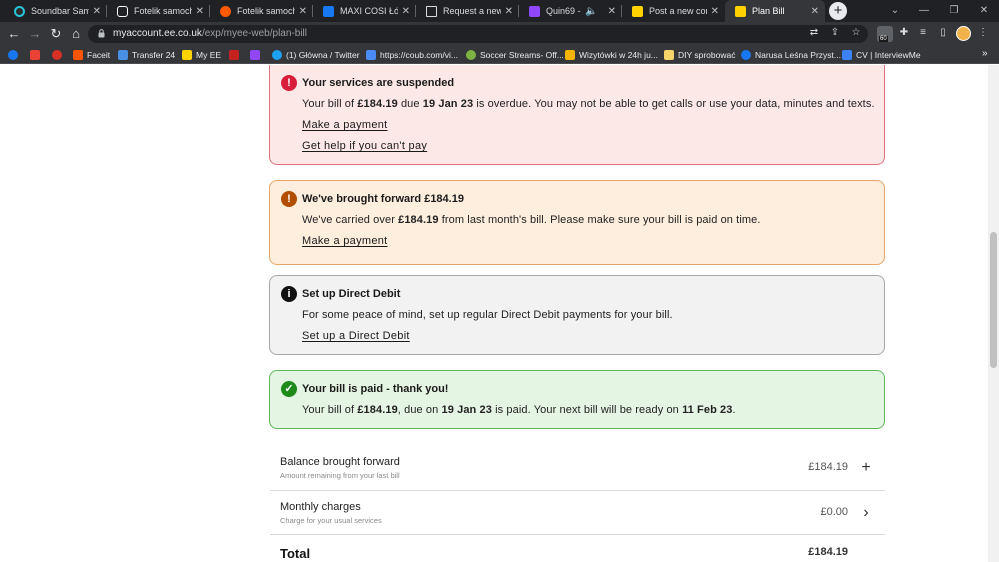 This screenshot has height=562, width=999. Describe the element at coordinates (838, 11) in the screenshot. I see `new-tab-button: +` at that location.